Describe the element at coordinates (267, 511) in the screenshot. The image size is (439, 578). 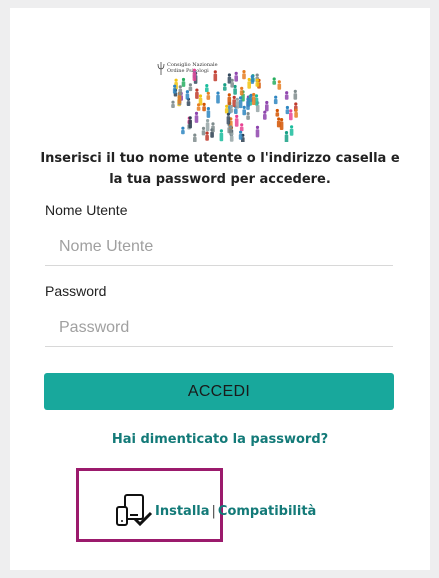
I see `compatibility-link: Compatibilità` at that location.